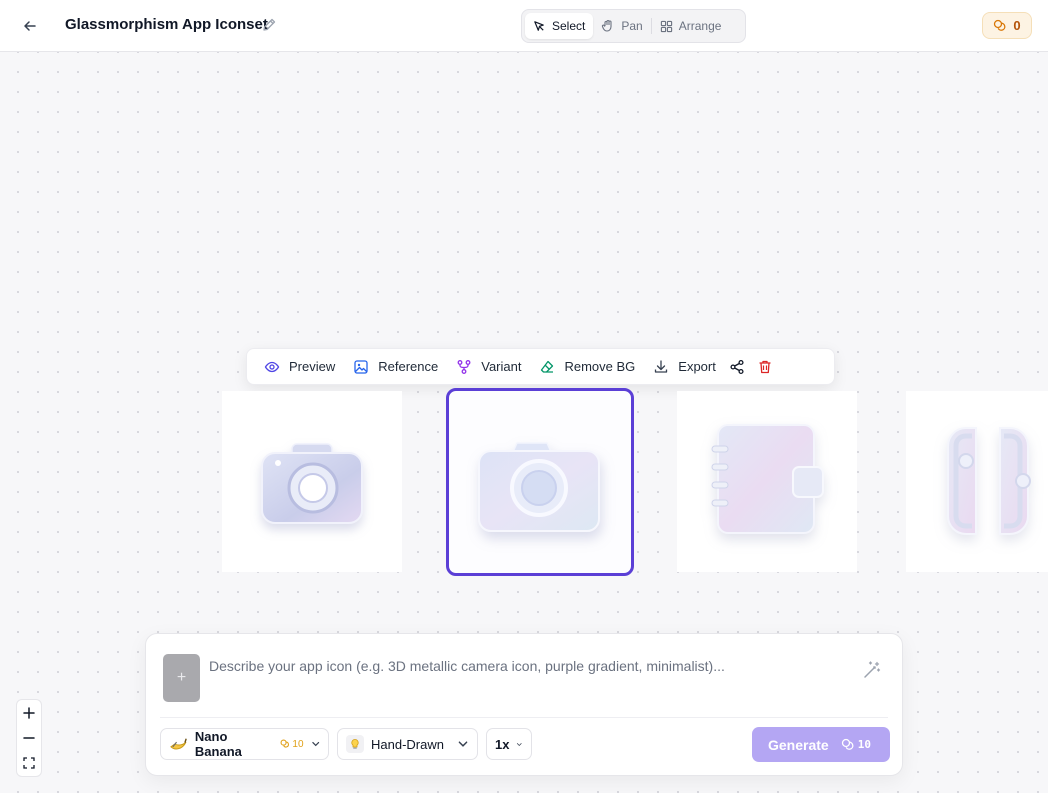  I want to click on notebook-icon, so click(767, 479).